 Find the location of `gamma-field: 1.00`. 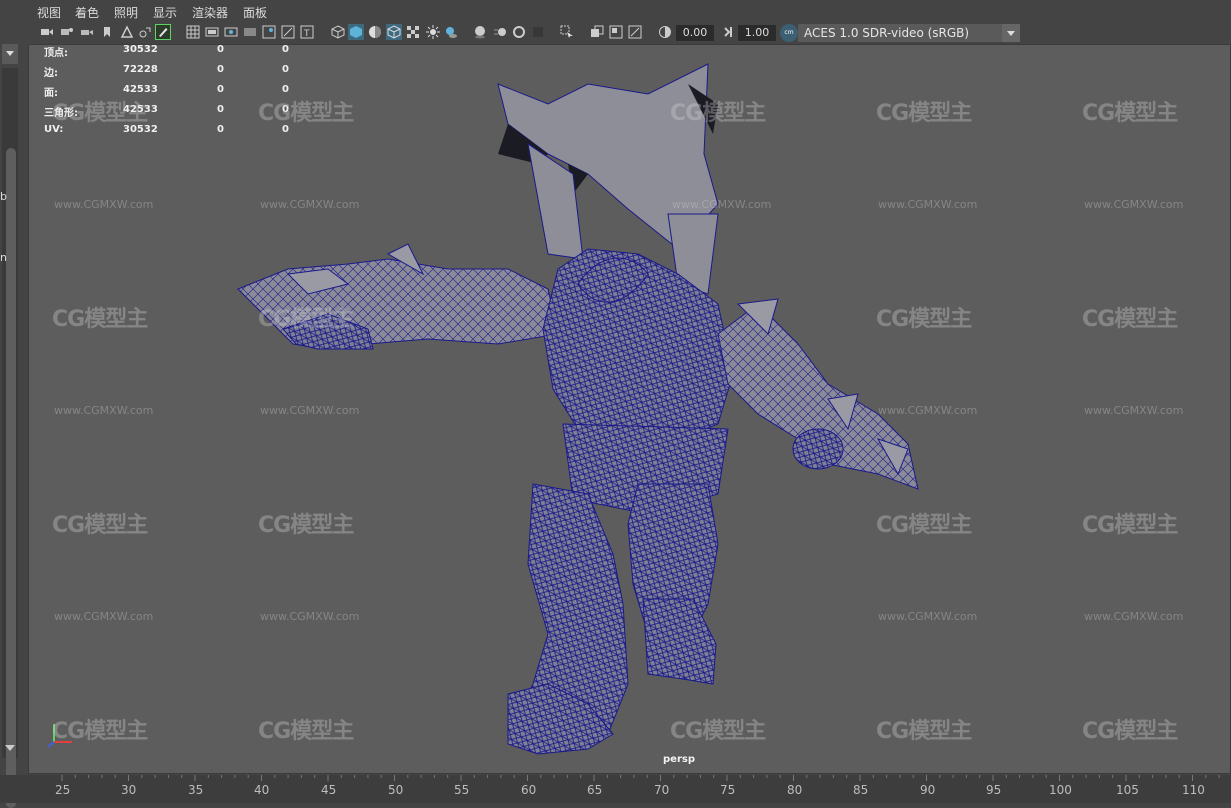

gamma-field: 1.00 is located at coordinates (757, 33).